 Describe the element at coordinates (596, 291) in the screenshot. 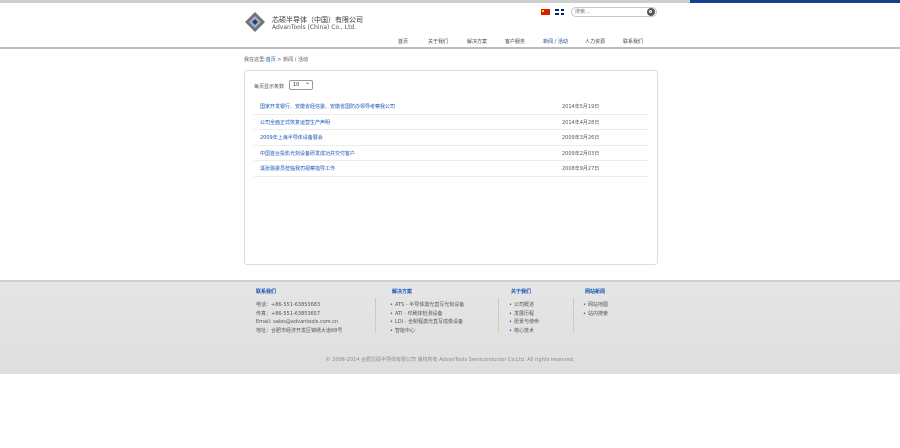

I see `footer-site-heading: 网站新闻` at that location.